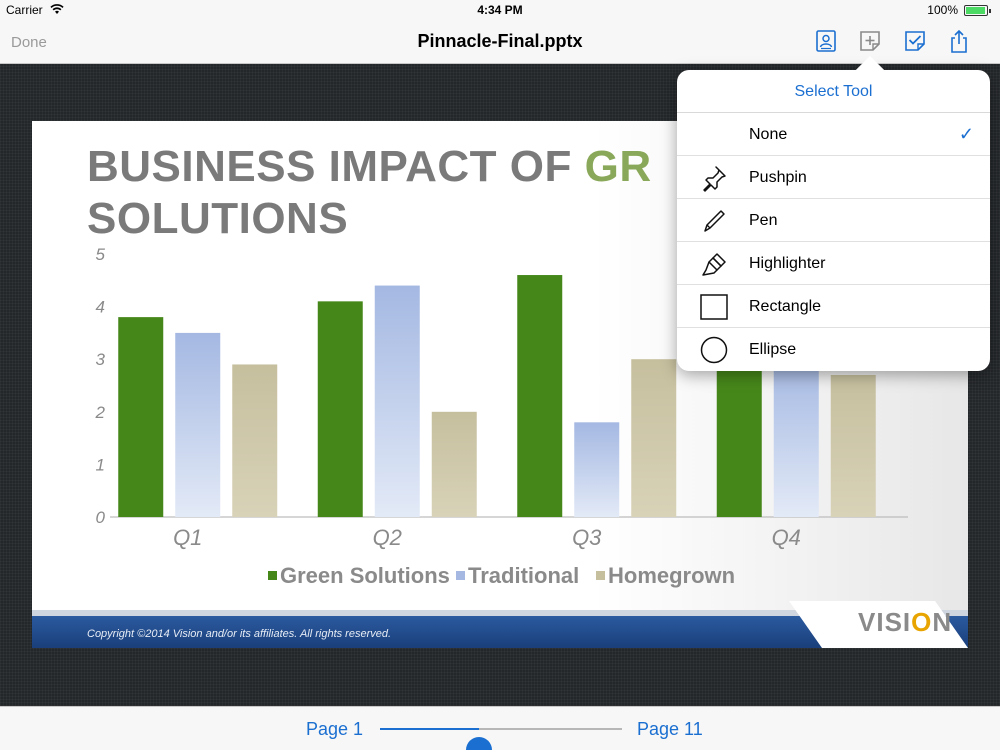 The height and width of the screenshot is (750, 1000). Describe the element at coordinates (922, 622) in the screenshot. I see `logo-text-b: O` at that location.